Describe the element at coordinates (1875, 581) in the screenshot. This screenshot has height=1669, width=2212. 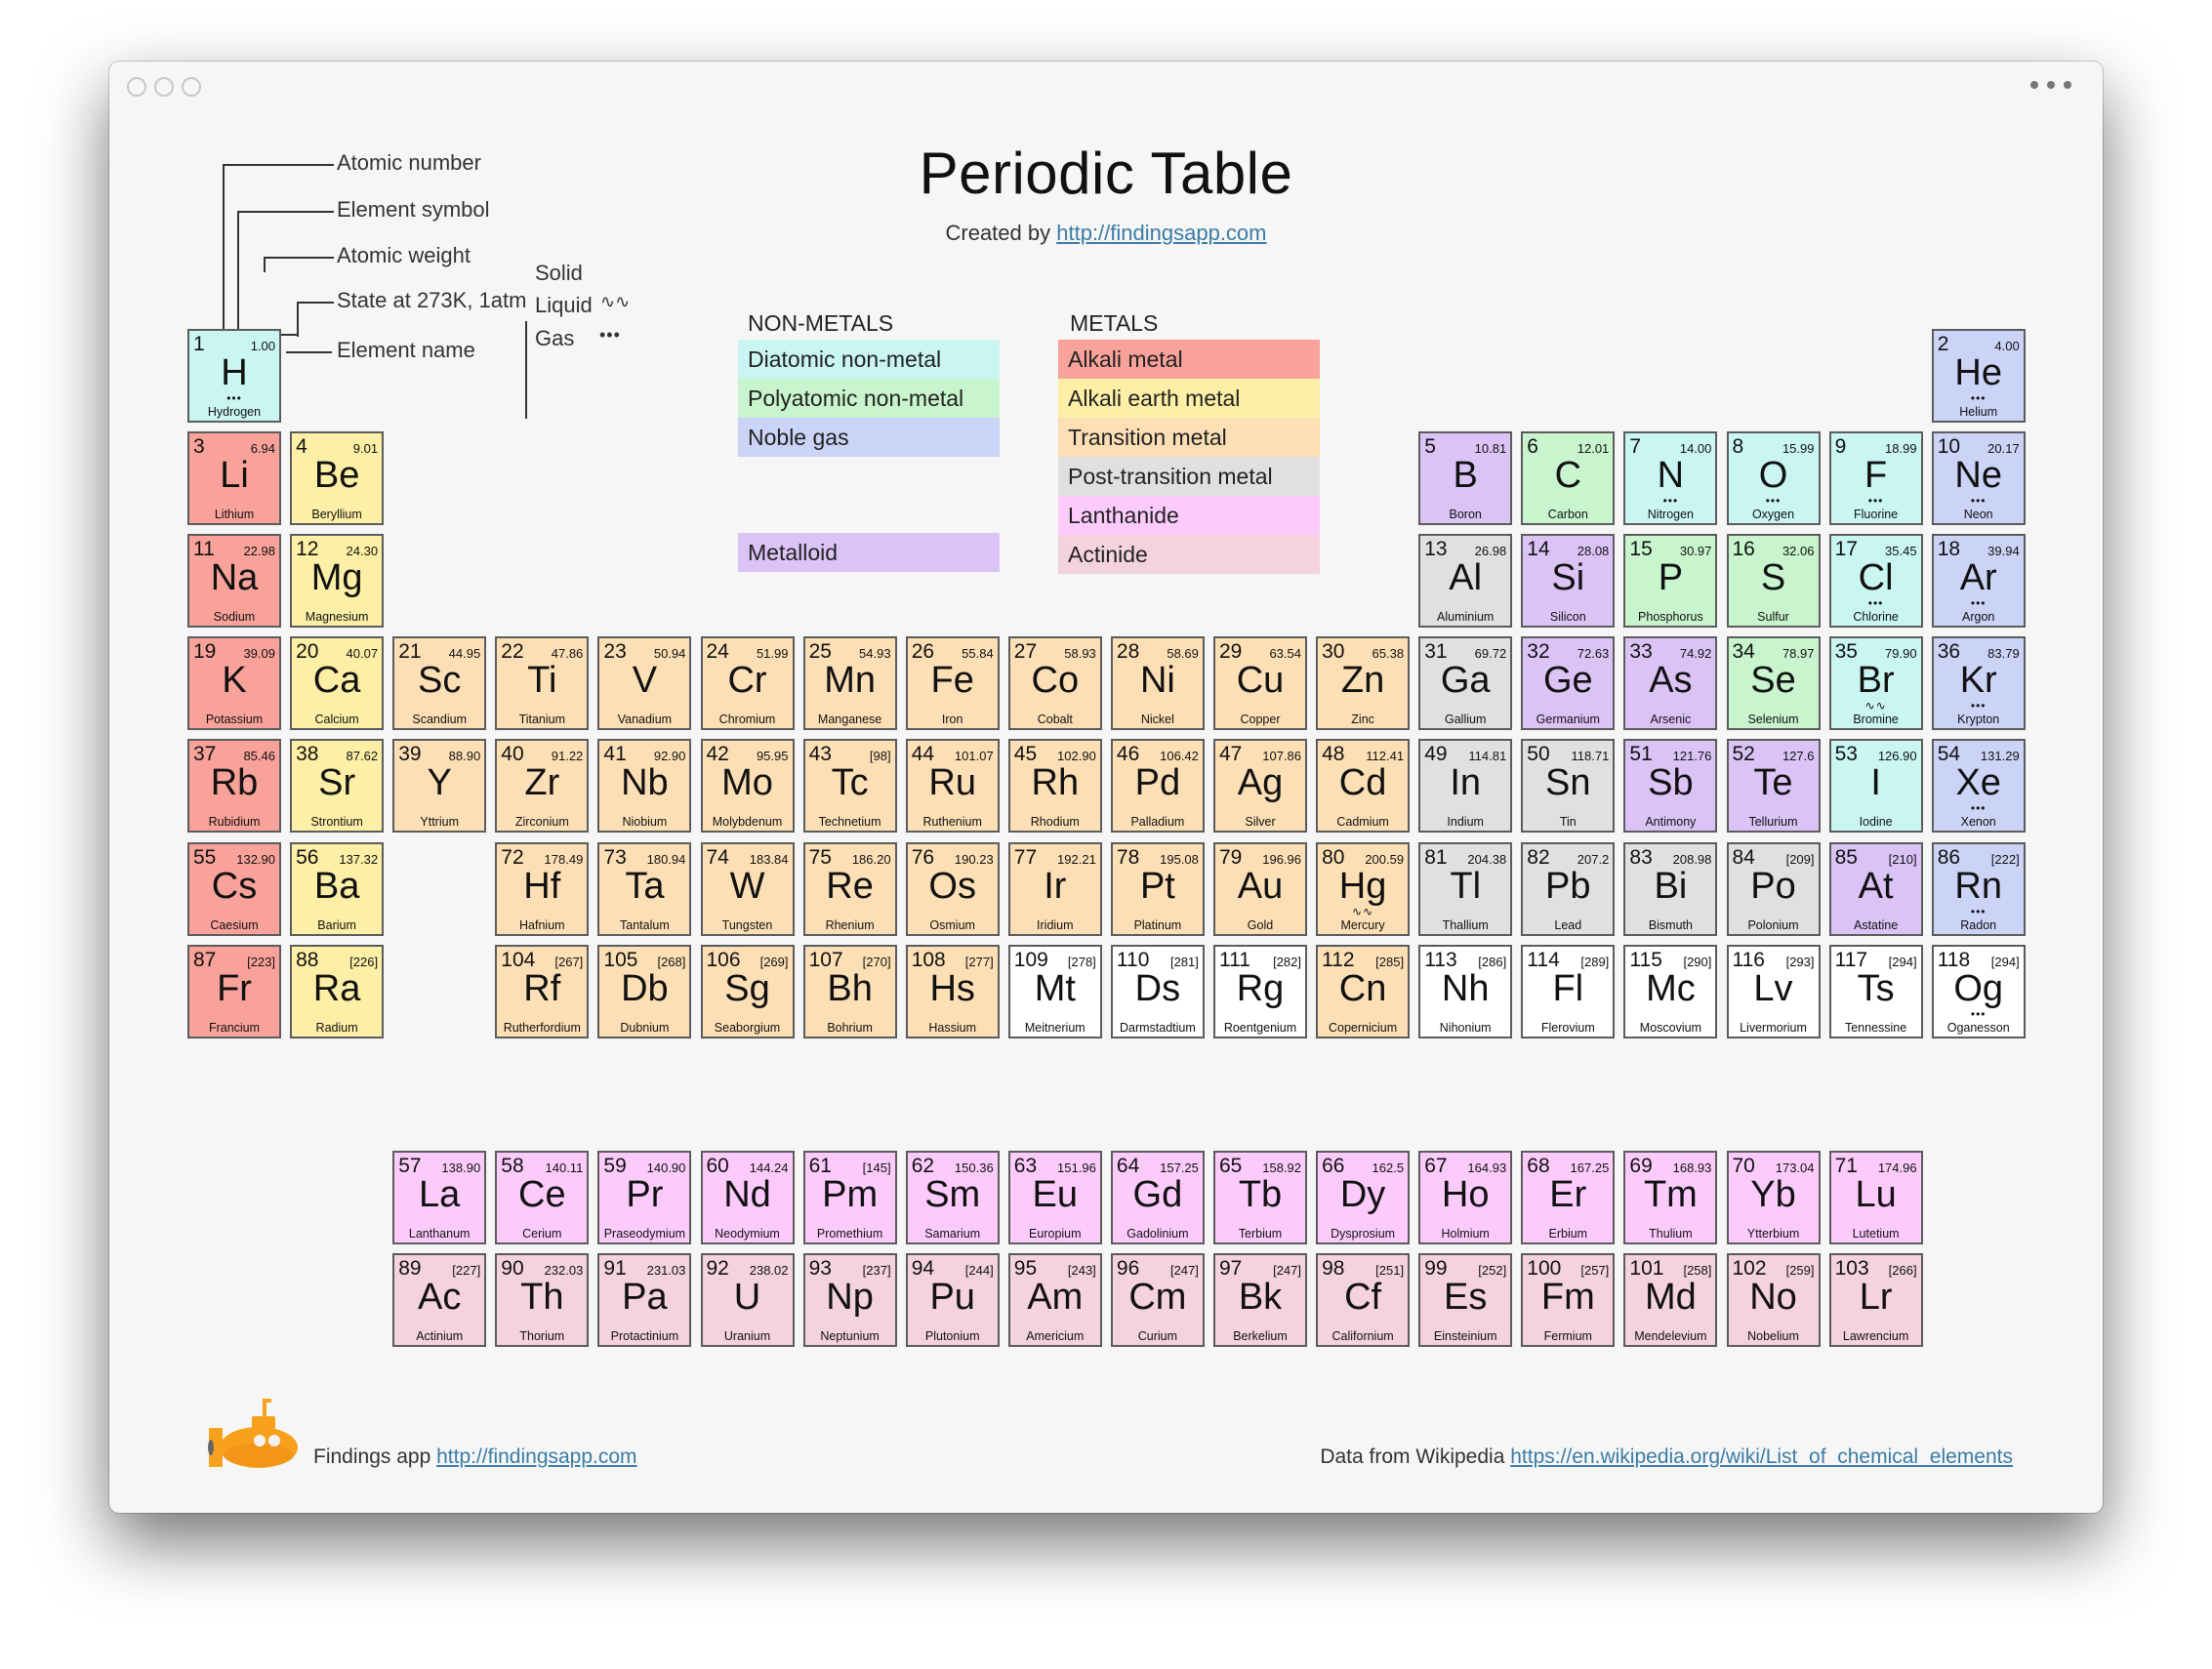
I see `element-cell-cl: 17 35.45 Cl Chlorine •••` at that location.